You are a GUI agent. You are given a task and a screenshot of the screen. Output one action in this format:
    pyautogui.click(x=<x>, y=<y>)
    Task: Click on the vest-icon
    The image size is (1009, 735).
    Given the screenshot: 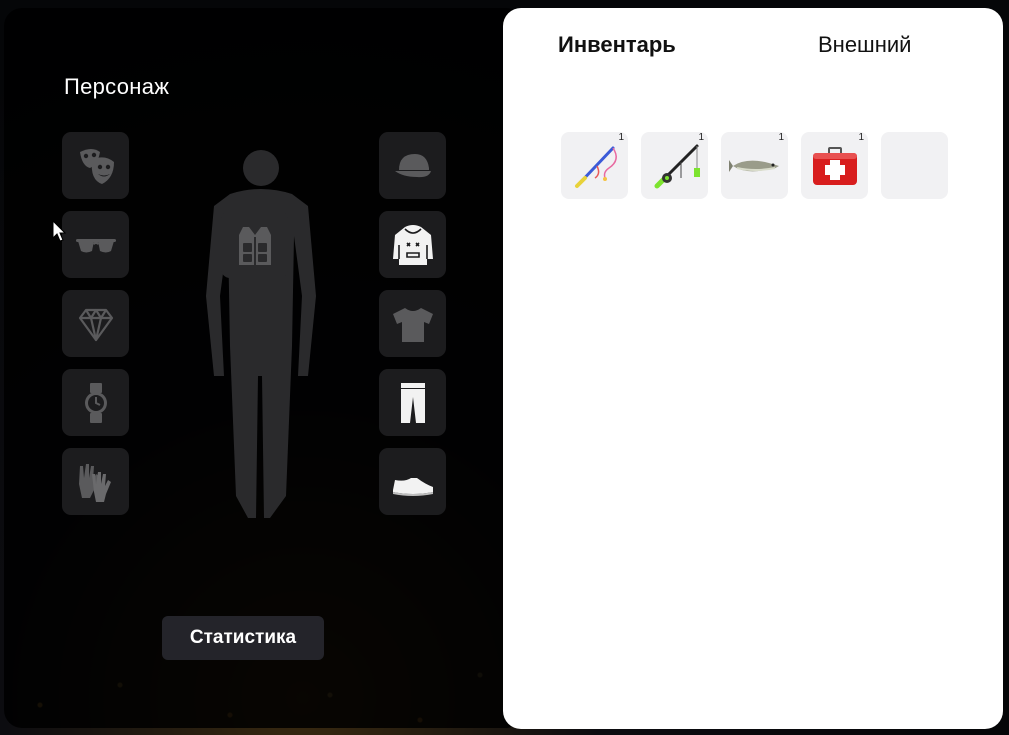 What is the action you would take?
    pyautogui.click(x=254, y=245)
    